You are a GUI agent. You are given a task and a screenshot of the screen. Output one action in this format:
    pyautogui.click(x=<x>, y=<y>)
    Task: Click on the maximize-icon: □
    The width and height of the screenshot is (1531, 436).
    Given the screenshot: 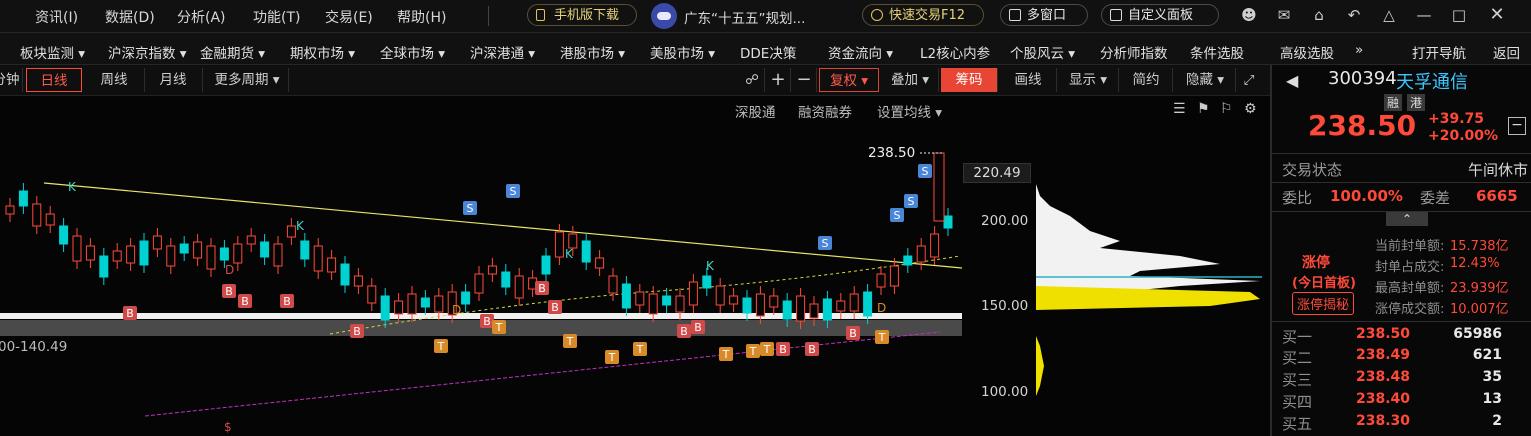 What is the action you would take?
    pyautogui.click(x=1459, y=15)
    